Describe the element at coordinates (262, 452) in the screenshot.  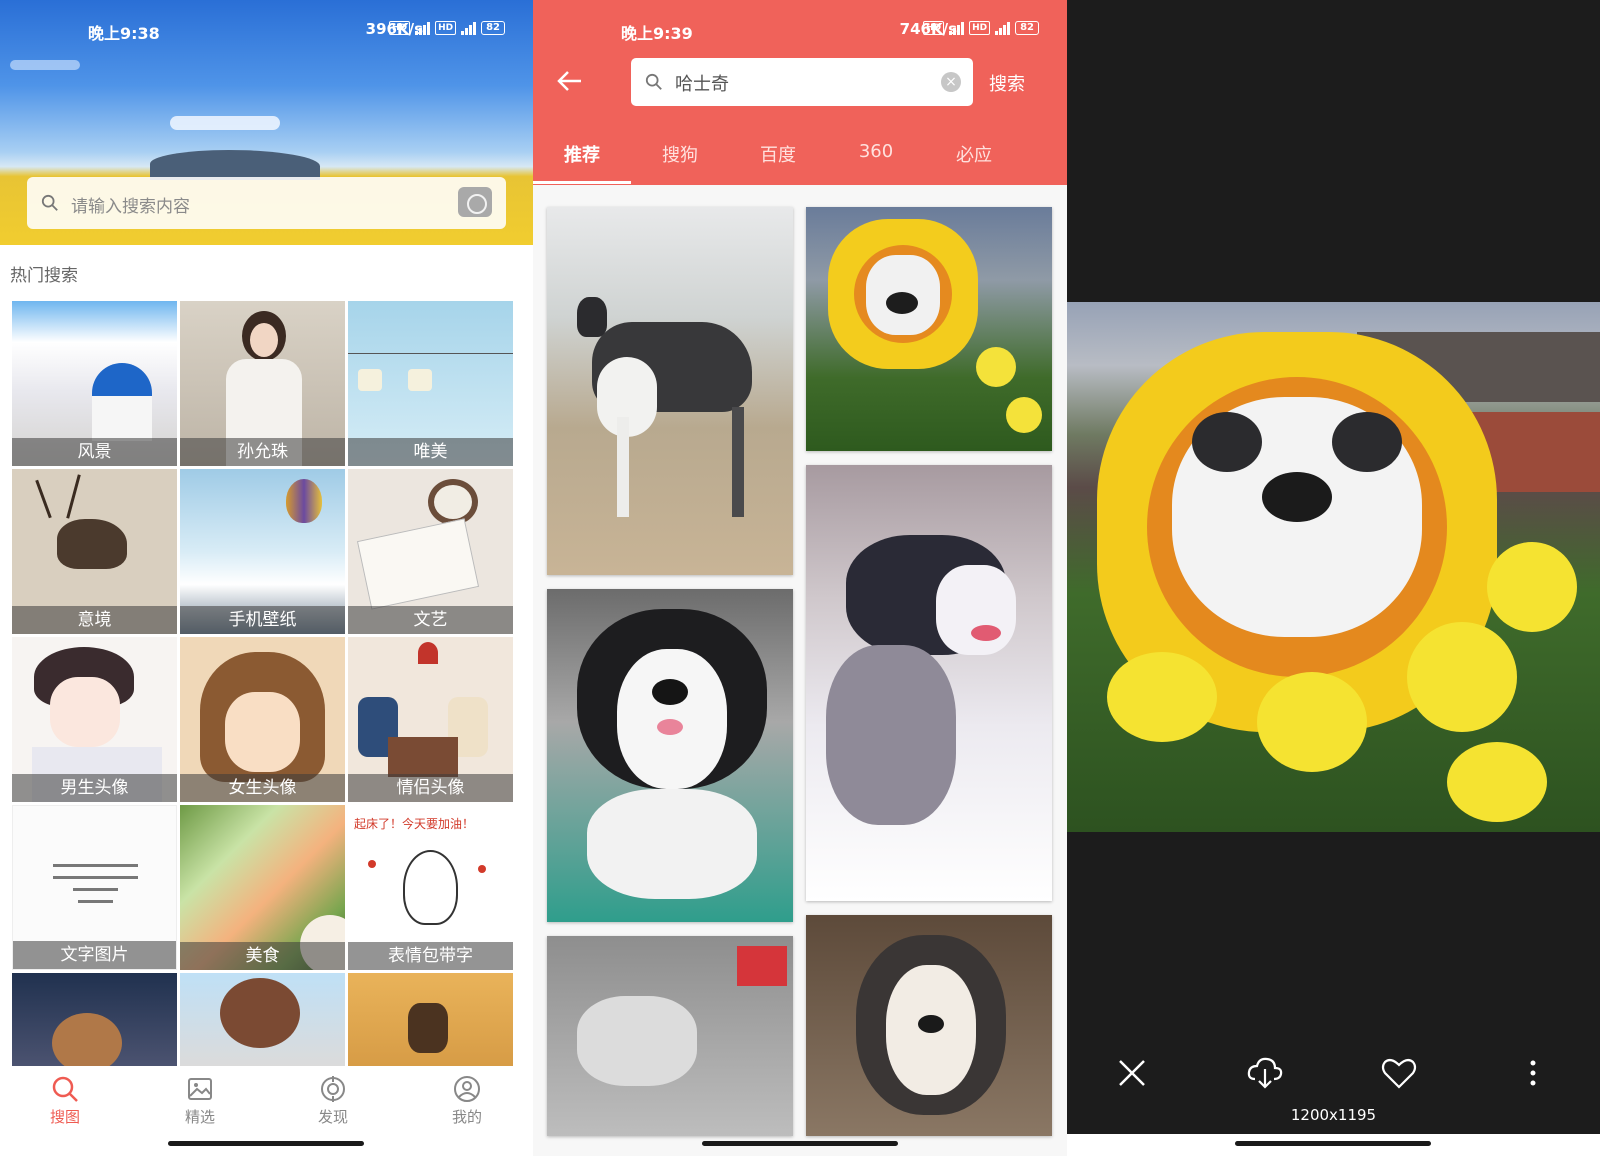
I see `tile-label: 孙允珠` at that location.